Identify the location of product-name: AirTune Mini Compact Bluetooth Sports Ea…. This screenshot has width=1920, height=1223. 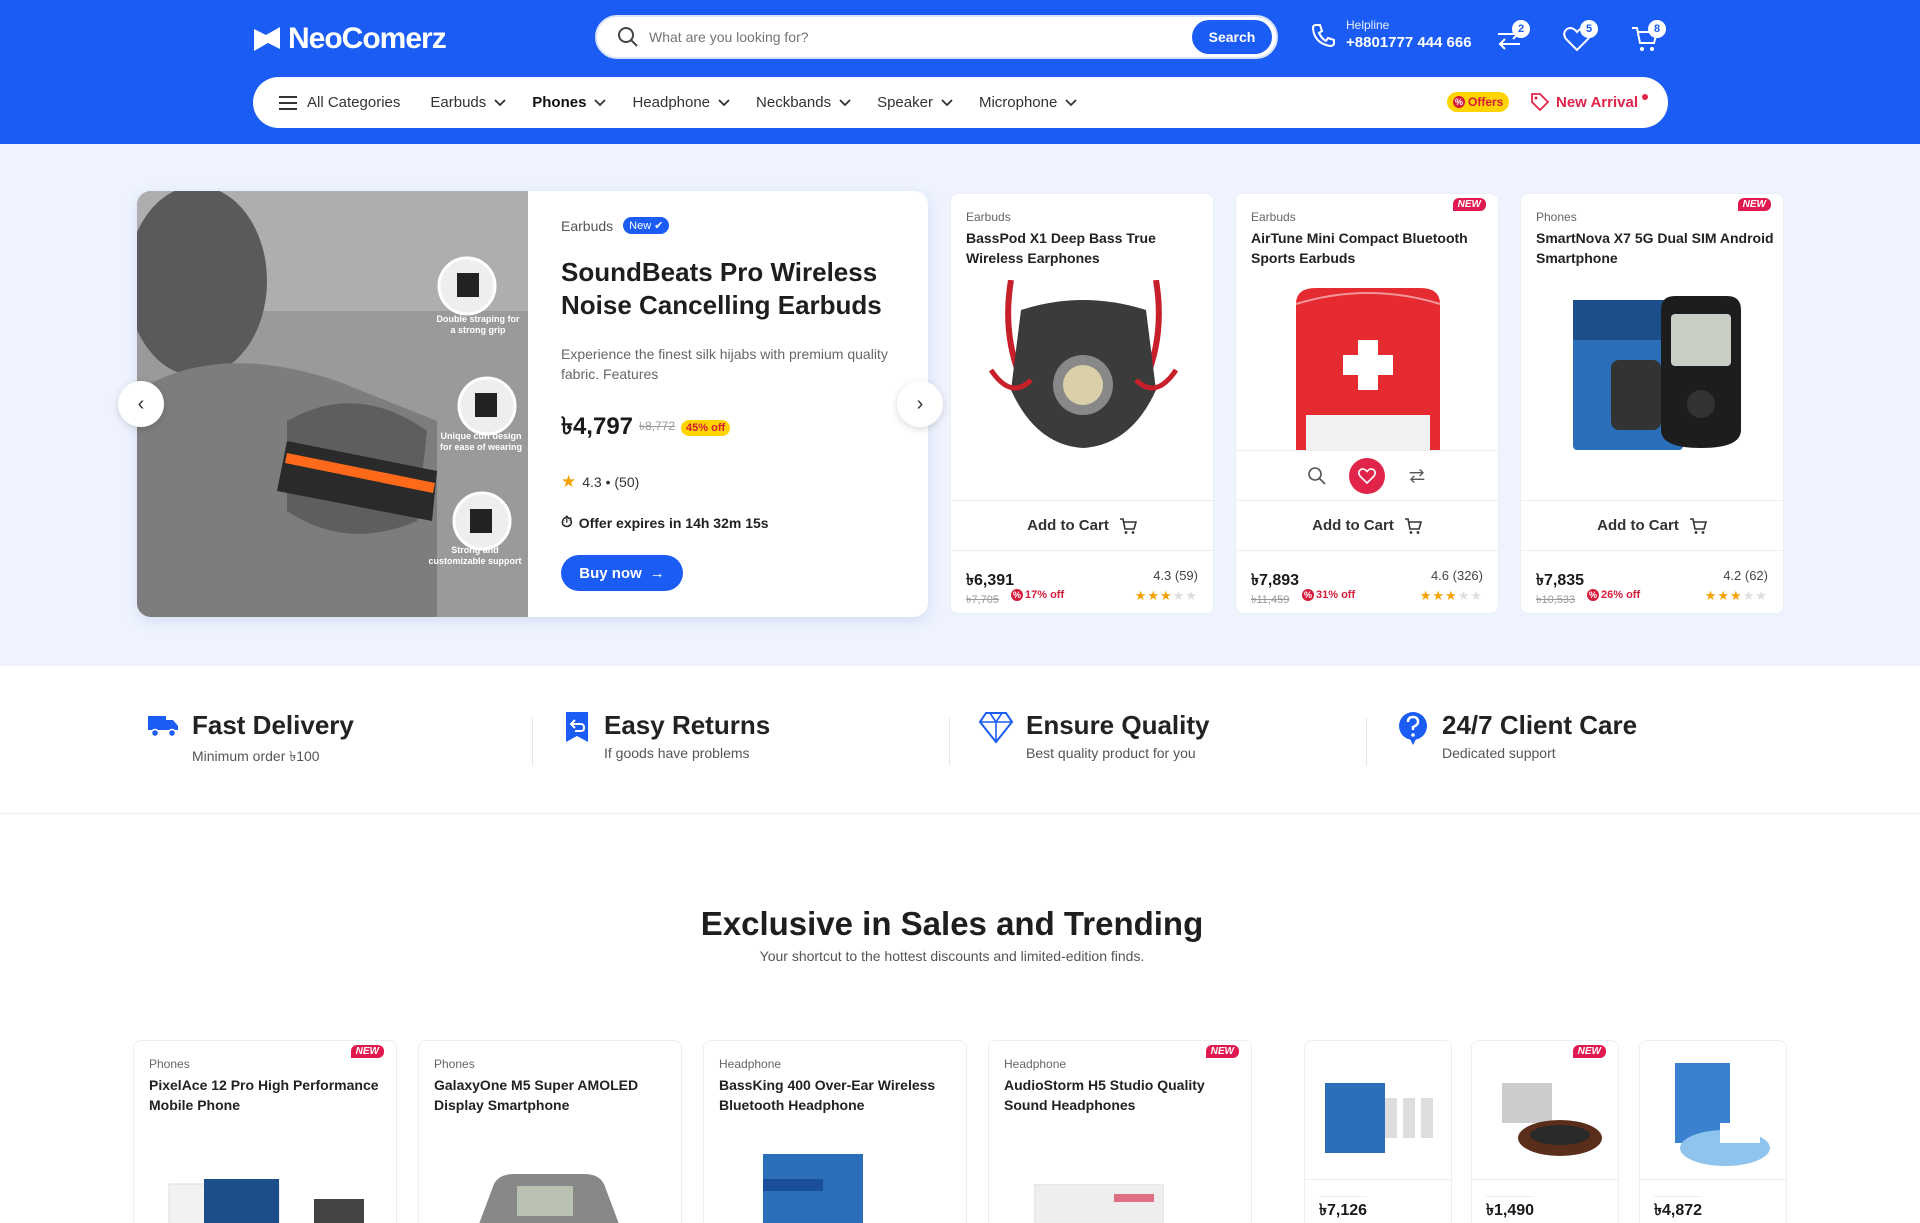
(1371, 248).